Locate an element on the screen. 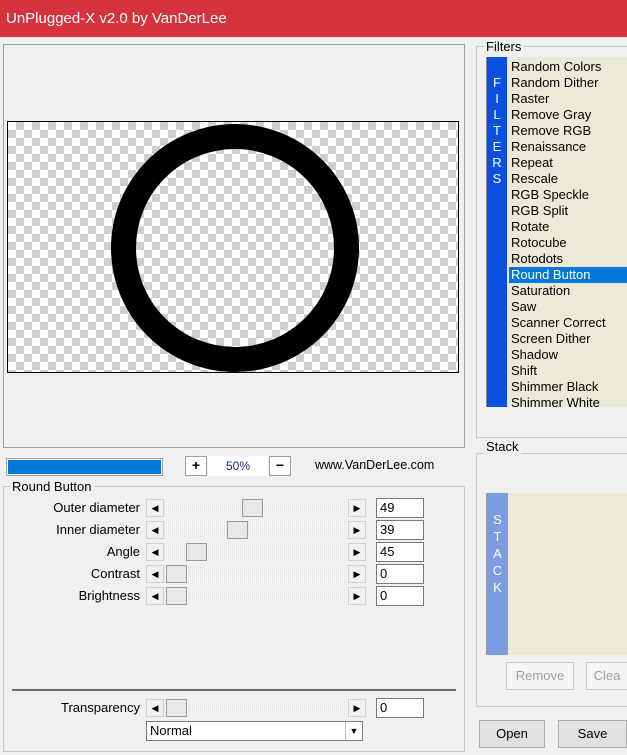 Image resolution: width=627 pixels, height=755 pixels. transparency-slider: ◀ ▶ is located at coordinates (256, 708).